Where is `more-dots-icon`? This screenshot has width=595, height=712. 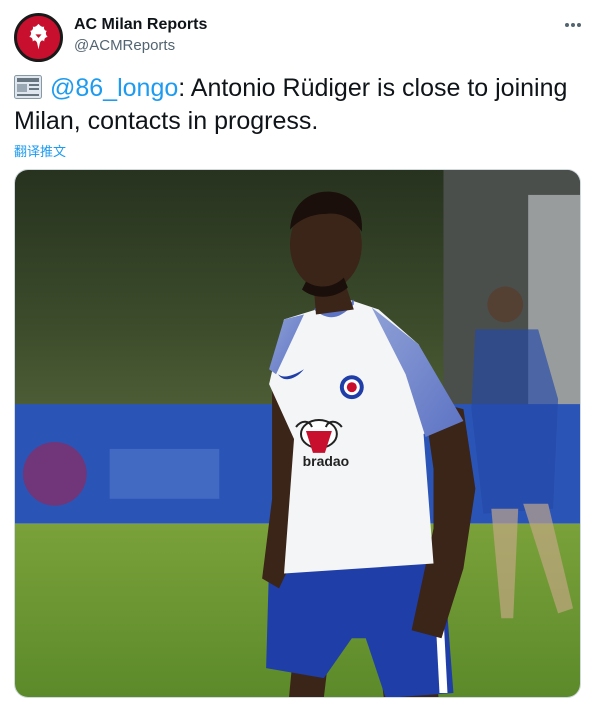 more-dots-icon is located at coordinates (567, 25).